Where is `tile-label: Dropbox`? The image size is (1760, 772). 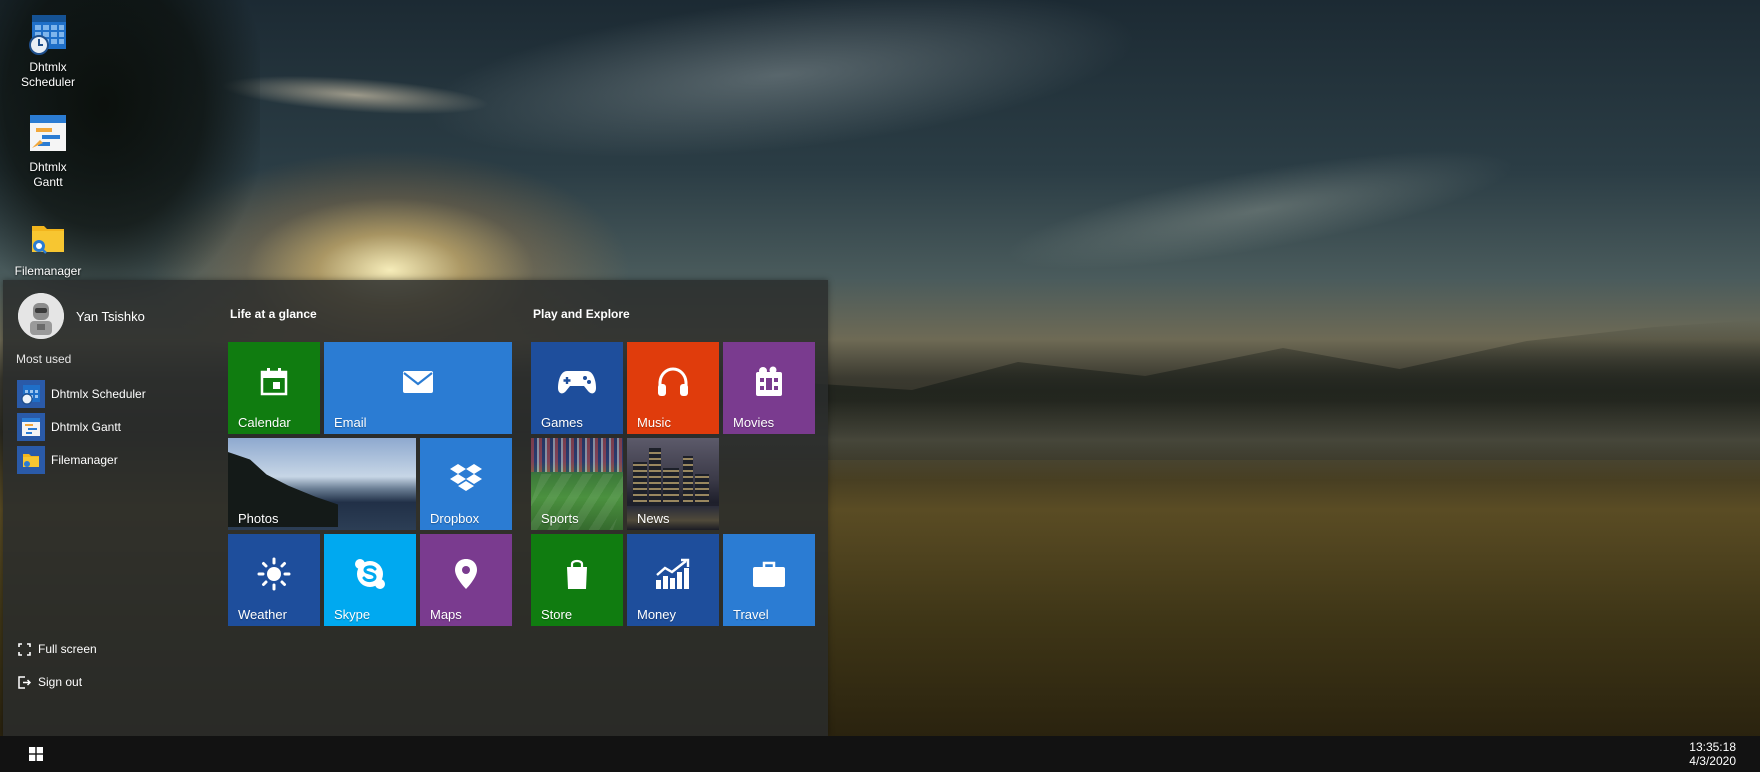 tile-label: Dropbox is located at coordinates (455, 518).